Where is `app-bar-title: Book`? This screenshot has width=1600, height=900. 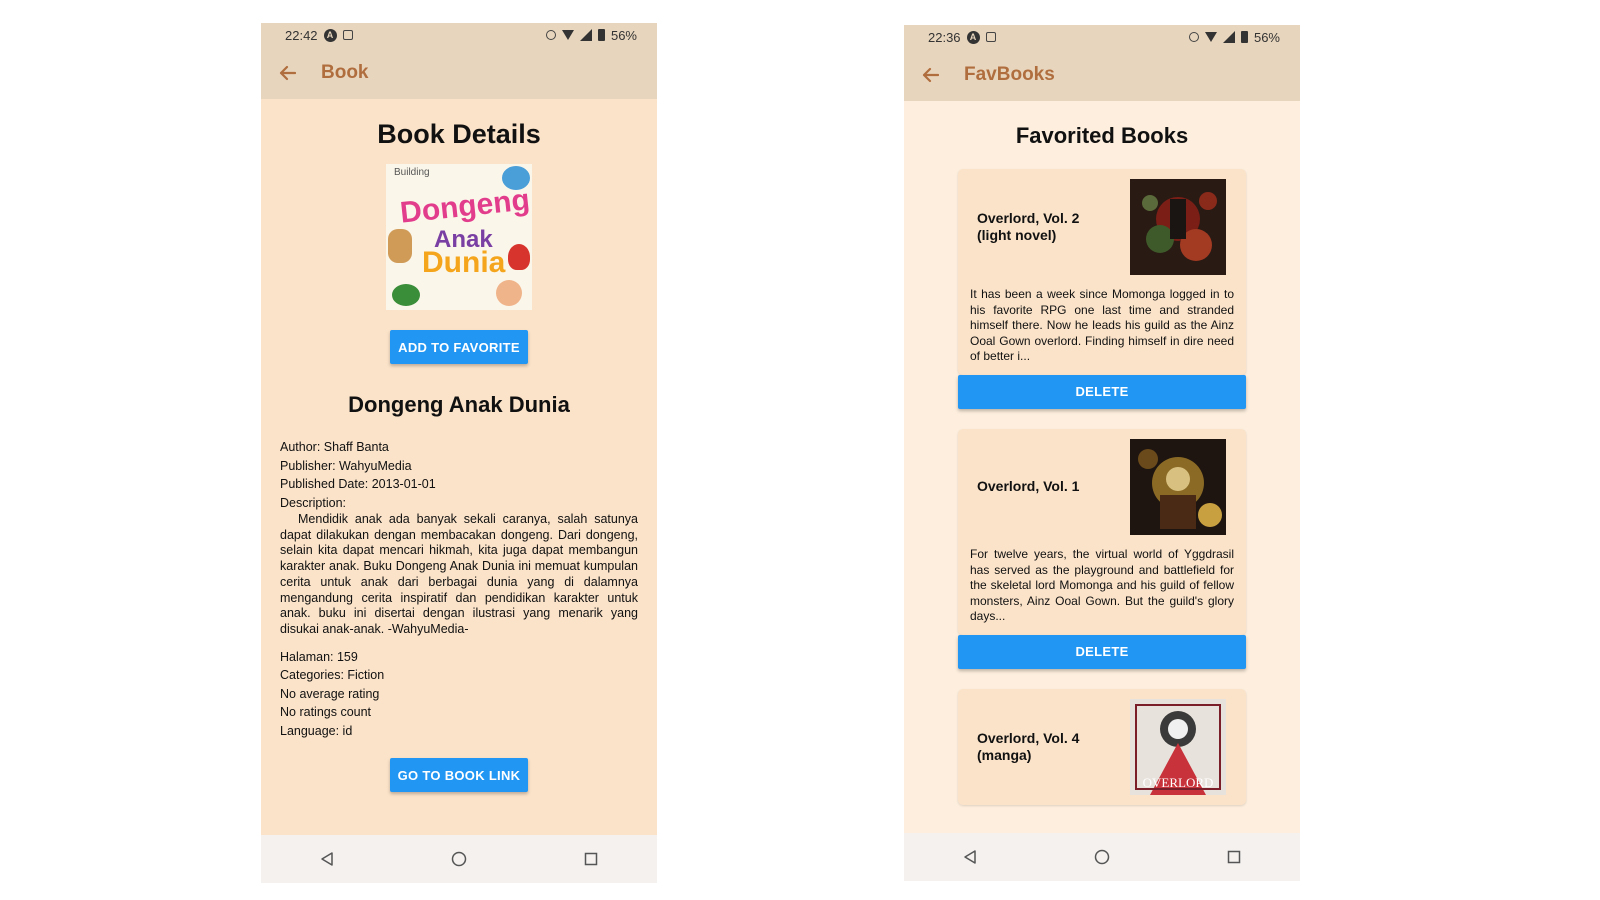
app-bar-title: Book is located at coordinates (345, 72).